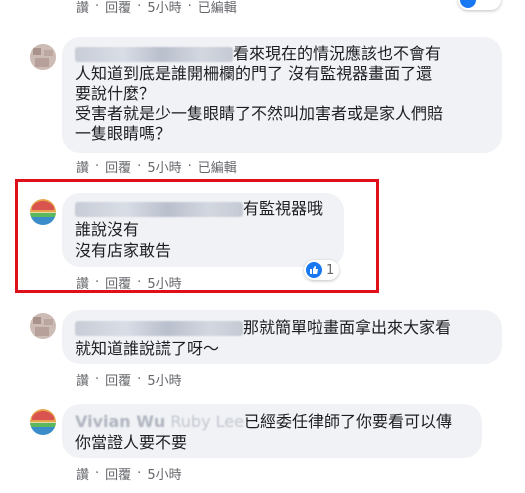 The width and height of the screenshot is (525, 493). Describe the element at coordinates (347, 327) in the screenshot. I see `comment-line: 那就簡單啦畫面拿出來大家看` at that location.